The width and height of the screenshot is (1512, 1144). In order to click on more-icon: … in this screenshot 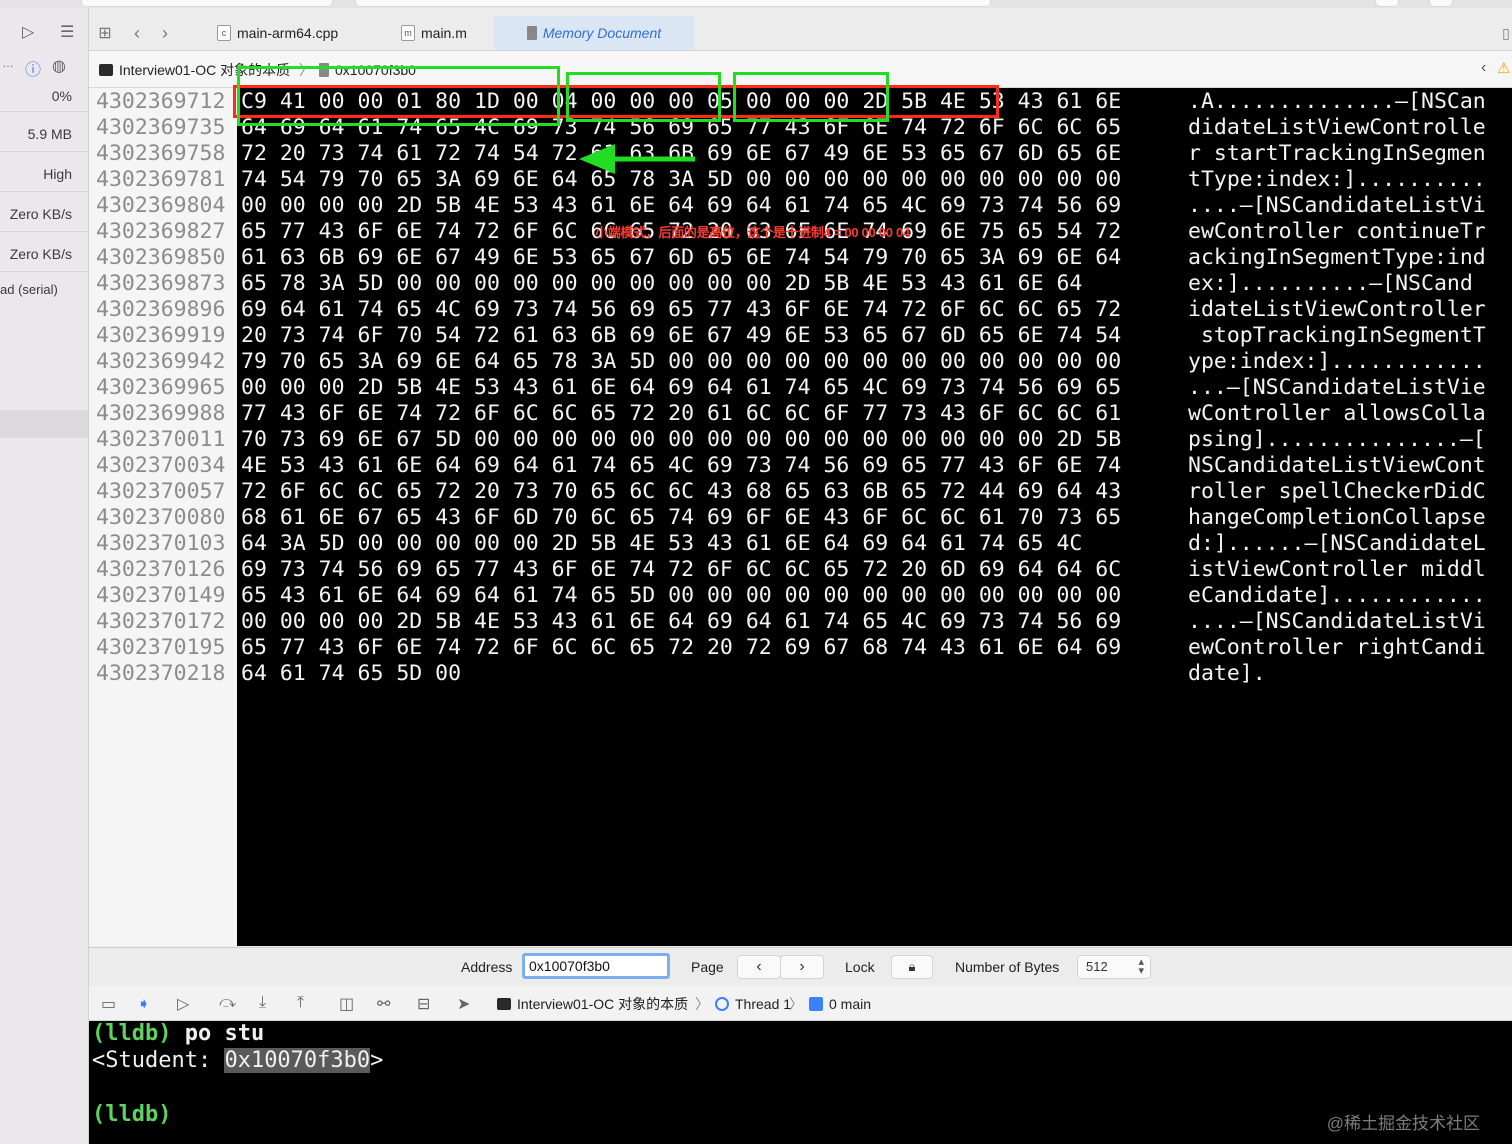, I will do `click(8, 63)`.